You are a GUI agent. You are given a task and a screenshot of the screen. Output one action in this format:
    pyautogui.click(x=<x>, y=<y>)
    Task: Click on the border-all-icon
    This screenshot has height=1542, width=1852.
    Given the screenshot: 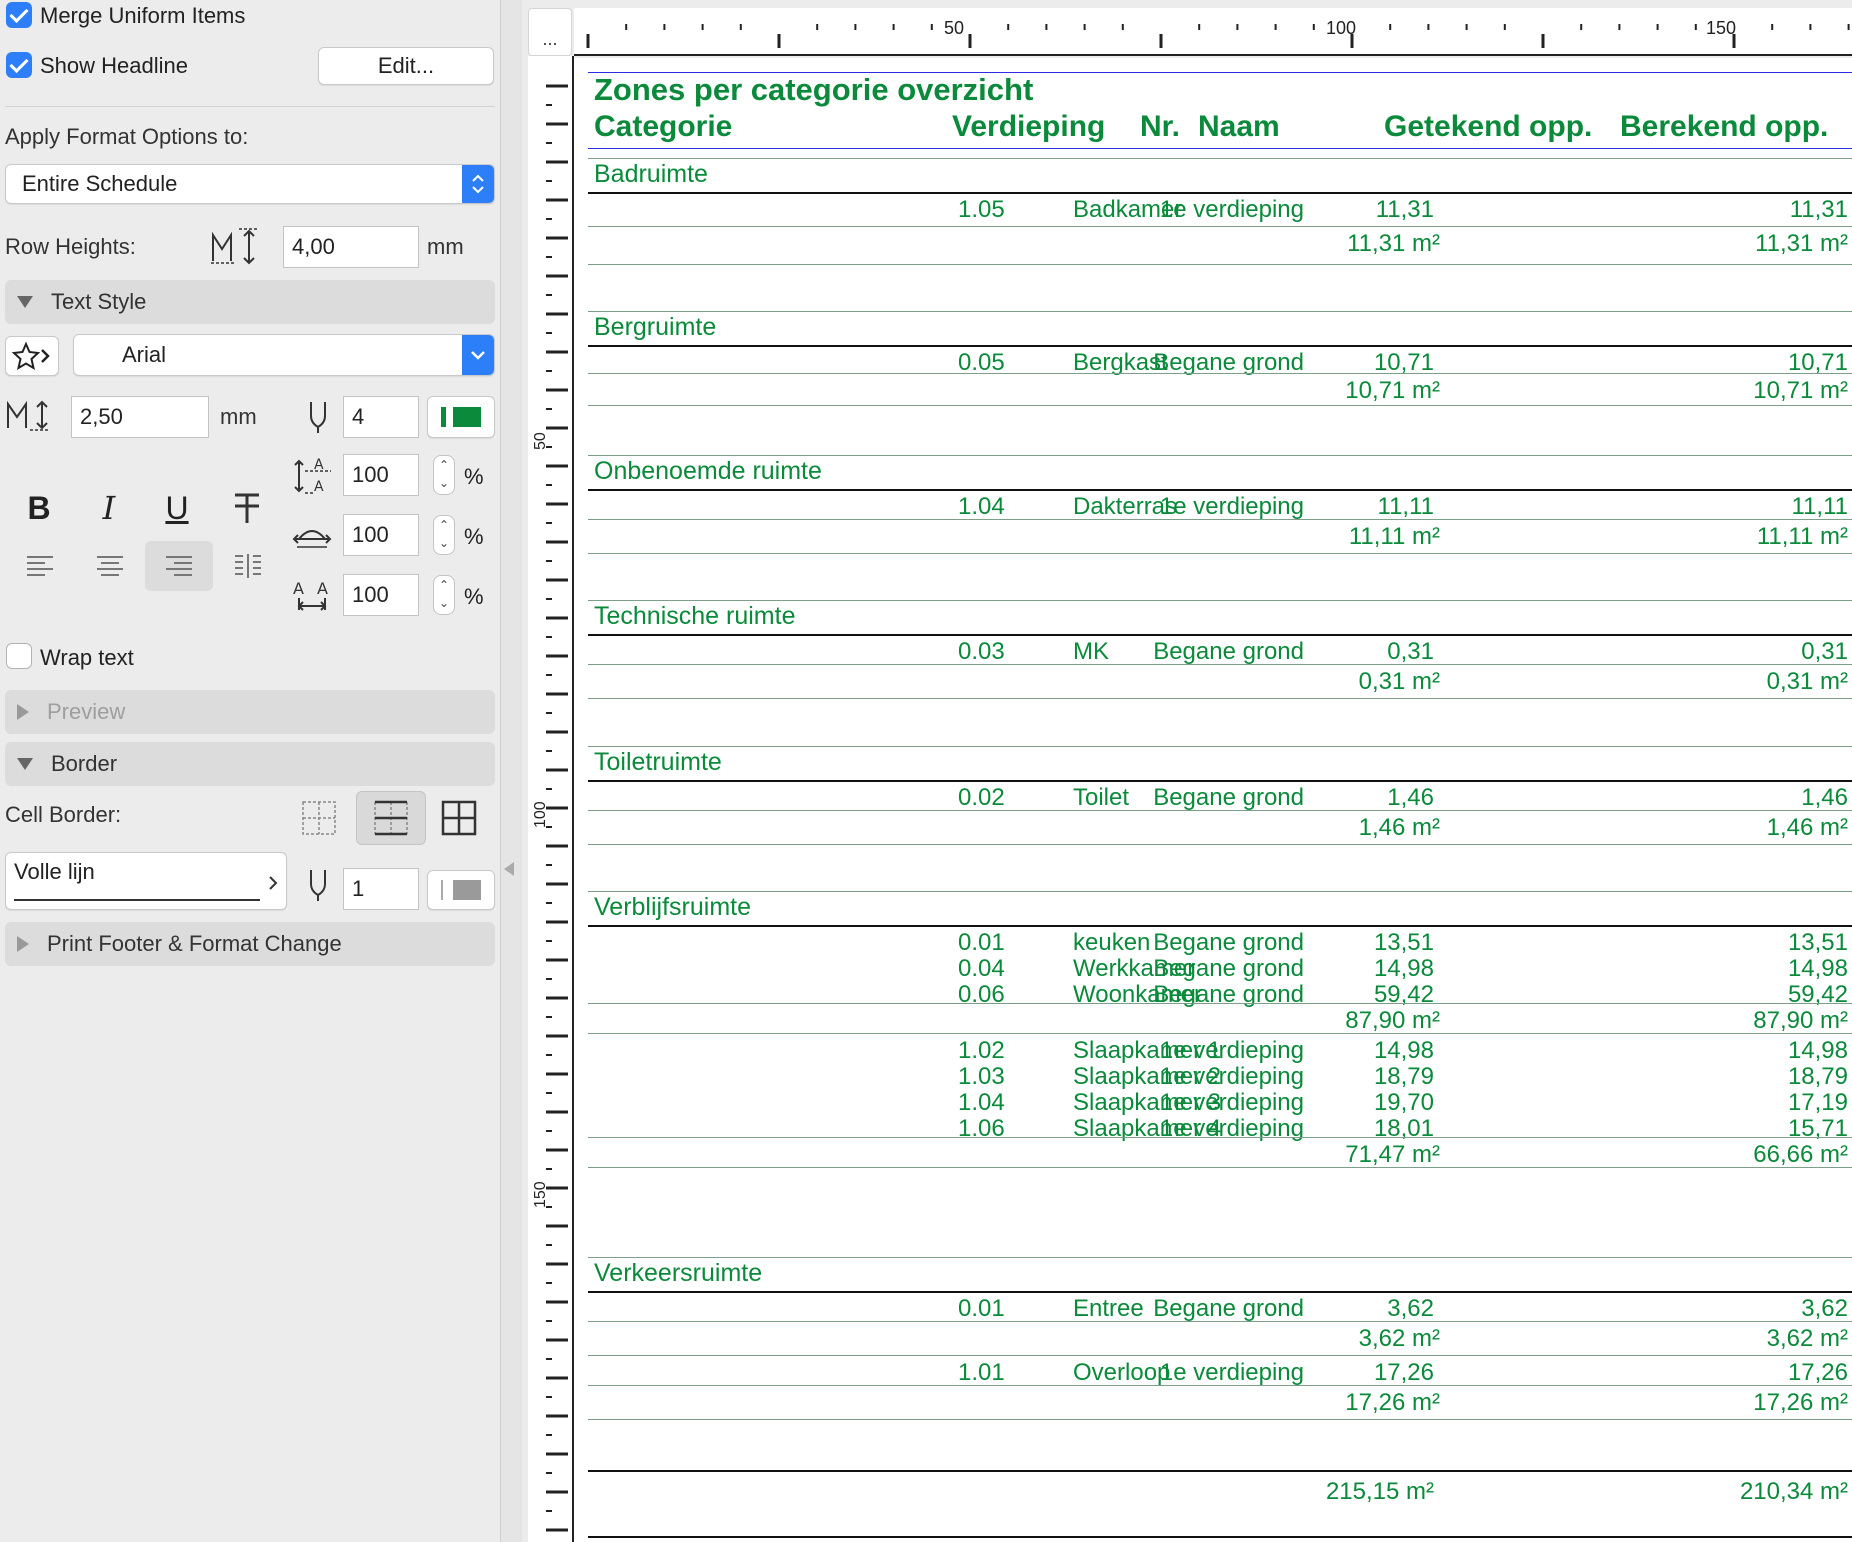 What is the action you would take?
    pyautogui.click(x=459, y=818)
    